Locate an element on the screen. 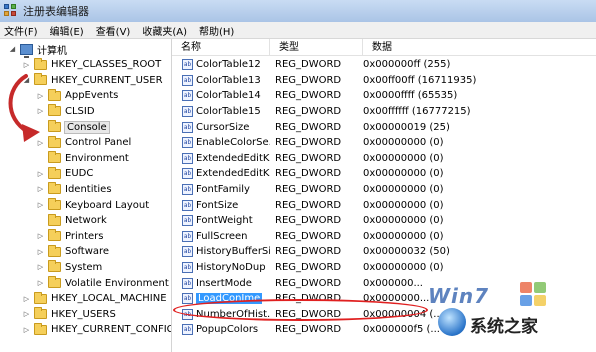 This screenshot has height=352, width=596. tree-item-label: HKEY_USERS is located at coordinates (83, 314).